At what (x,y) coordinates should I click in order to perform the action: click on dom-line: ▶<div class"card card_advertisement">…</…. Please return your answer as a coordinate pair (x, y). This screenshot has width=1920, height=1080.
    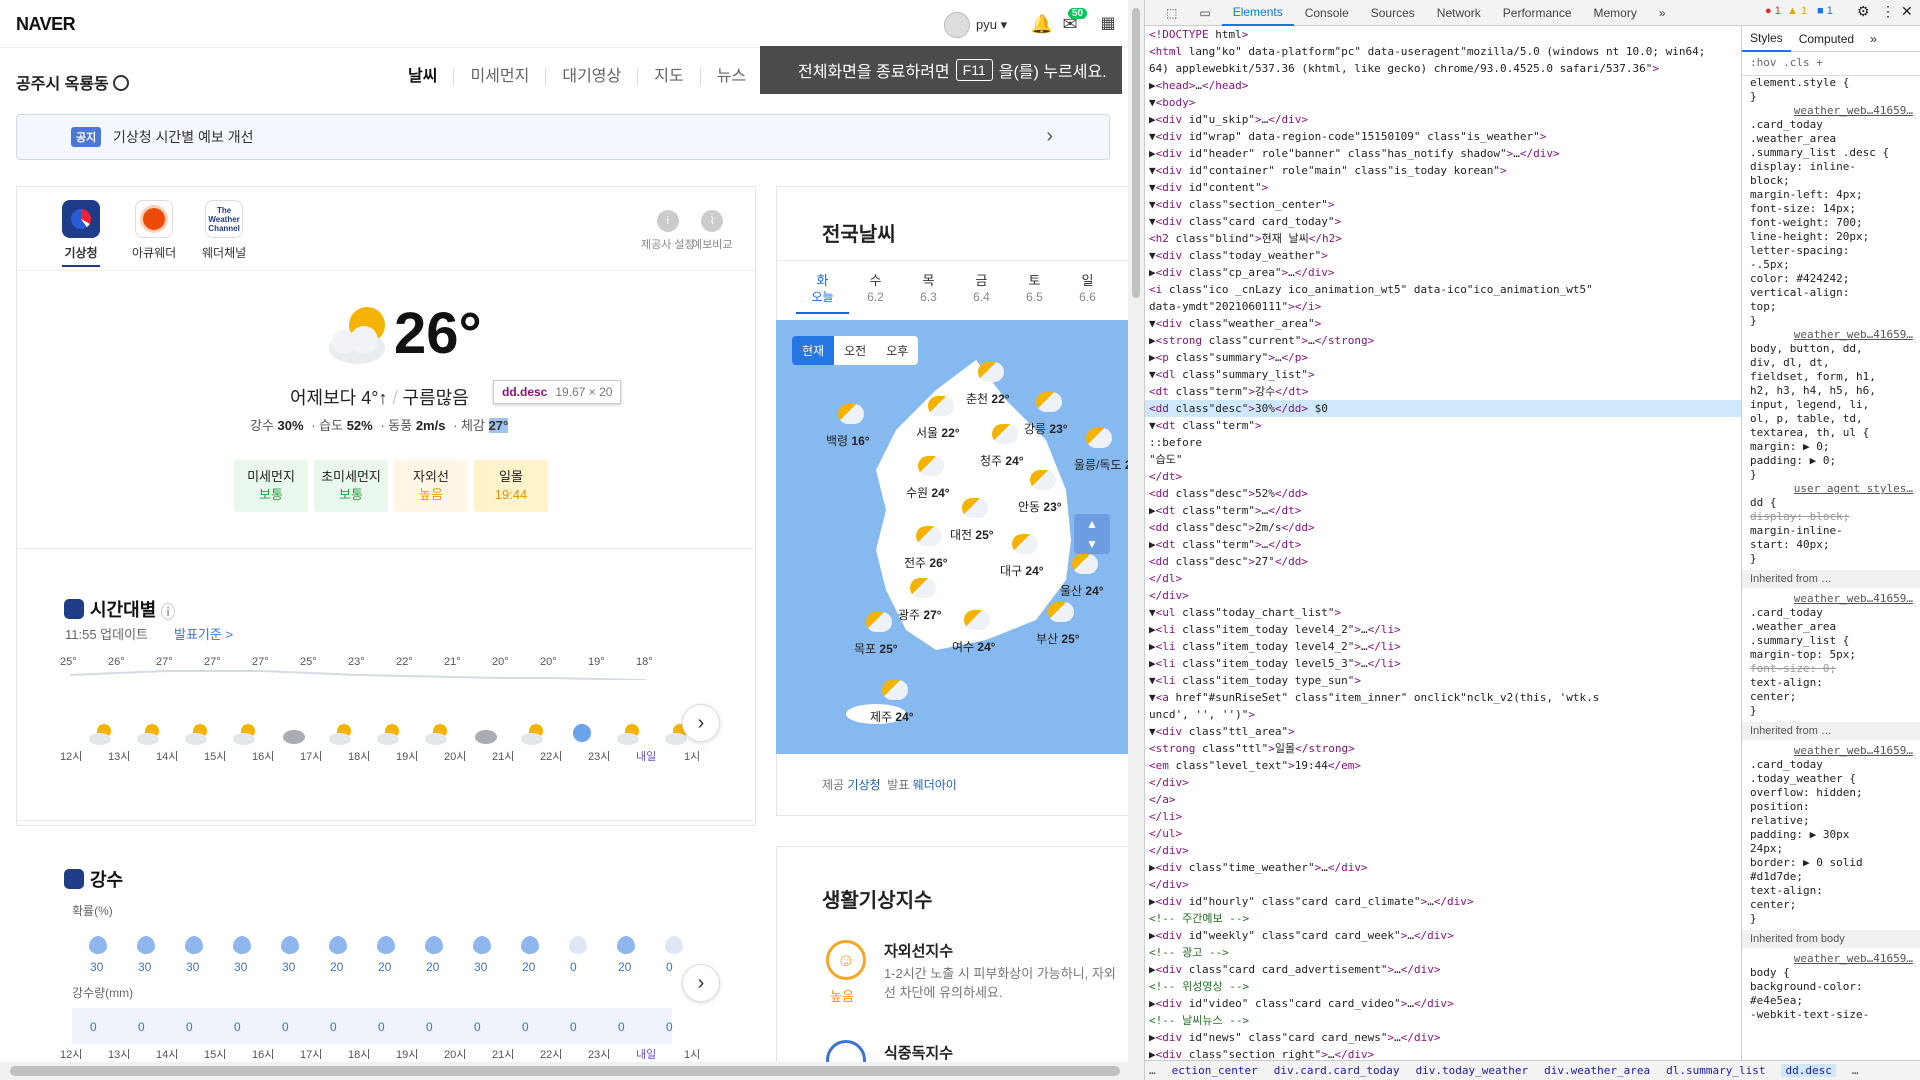
    Looking at the image, I should click on (1443, 969).